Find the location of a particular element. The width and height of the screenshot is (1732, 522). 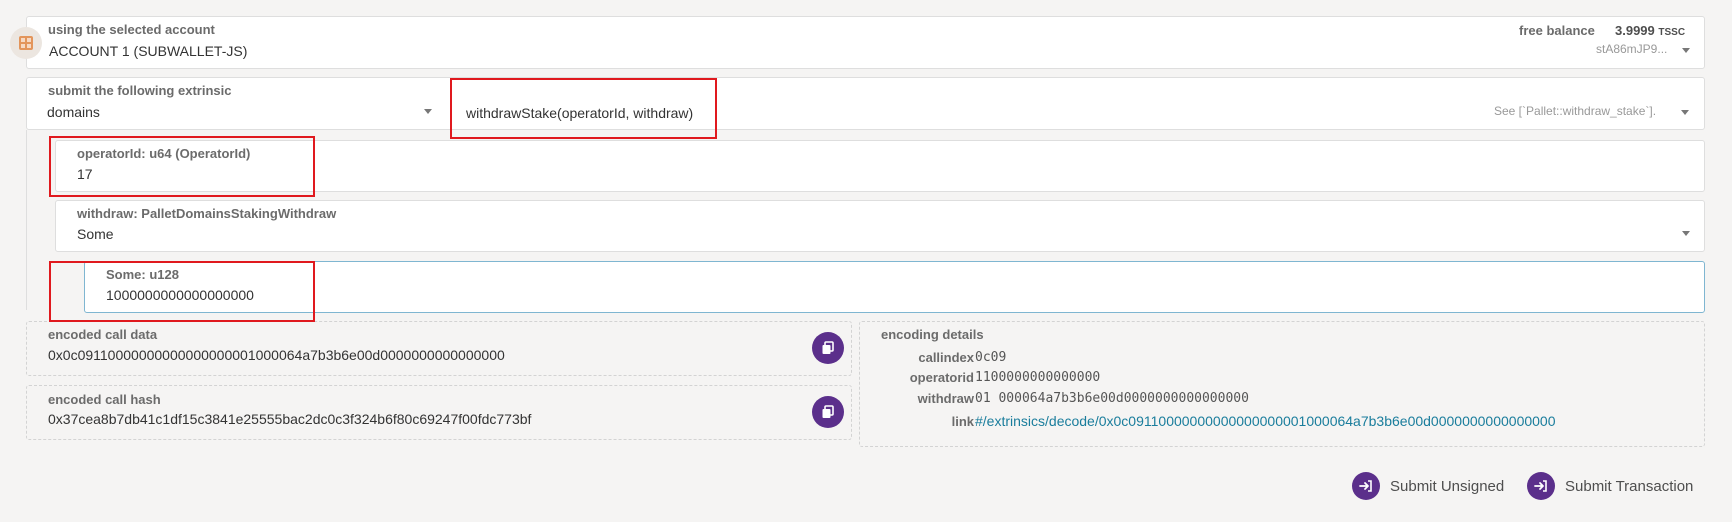

method-doc-hint: See [`Pallet::withdraw_stake`]. is located at coordinates (1575, 111).